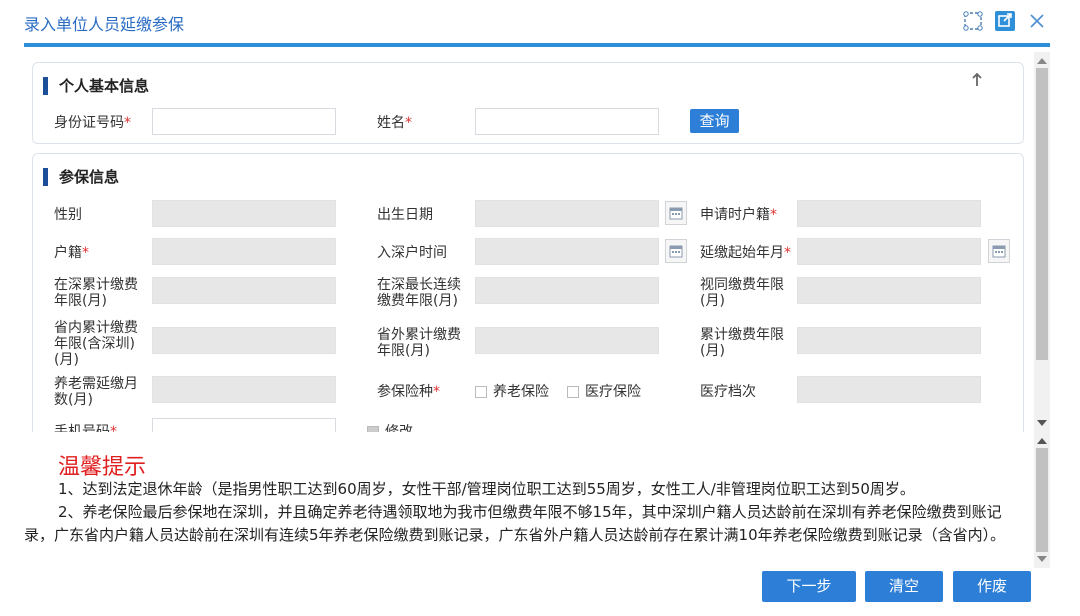 The width and height of the screenshot is (1080, 616). Describe the element at coordinates (742, 343) in the screenshot. I see `total-months-label: 累计缴费年限(月)` at that location.